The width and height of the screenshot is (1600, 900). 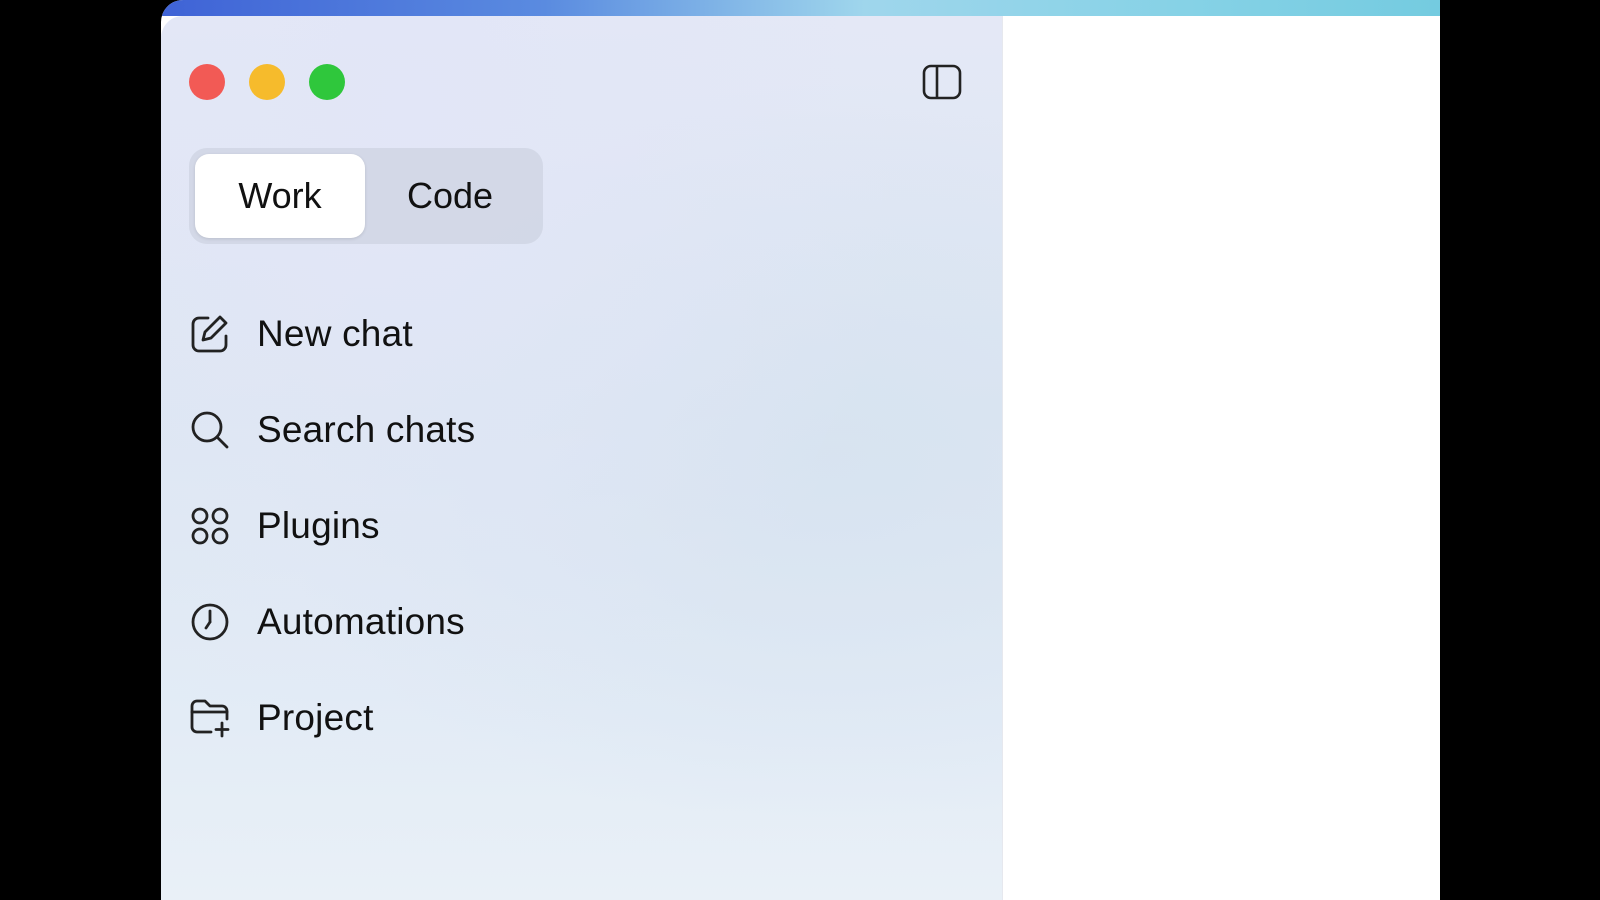 I want to click on search-icon, so click(x=210, y=430).